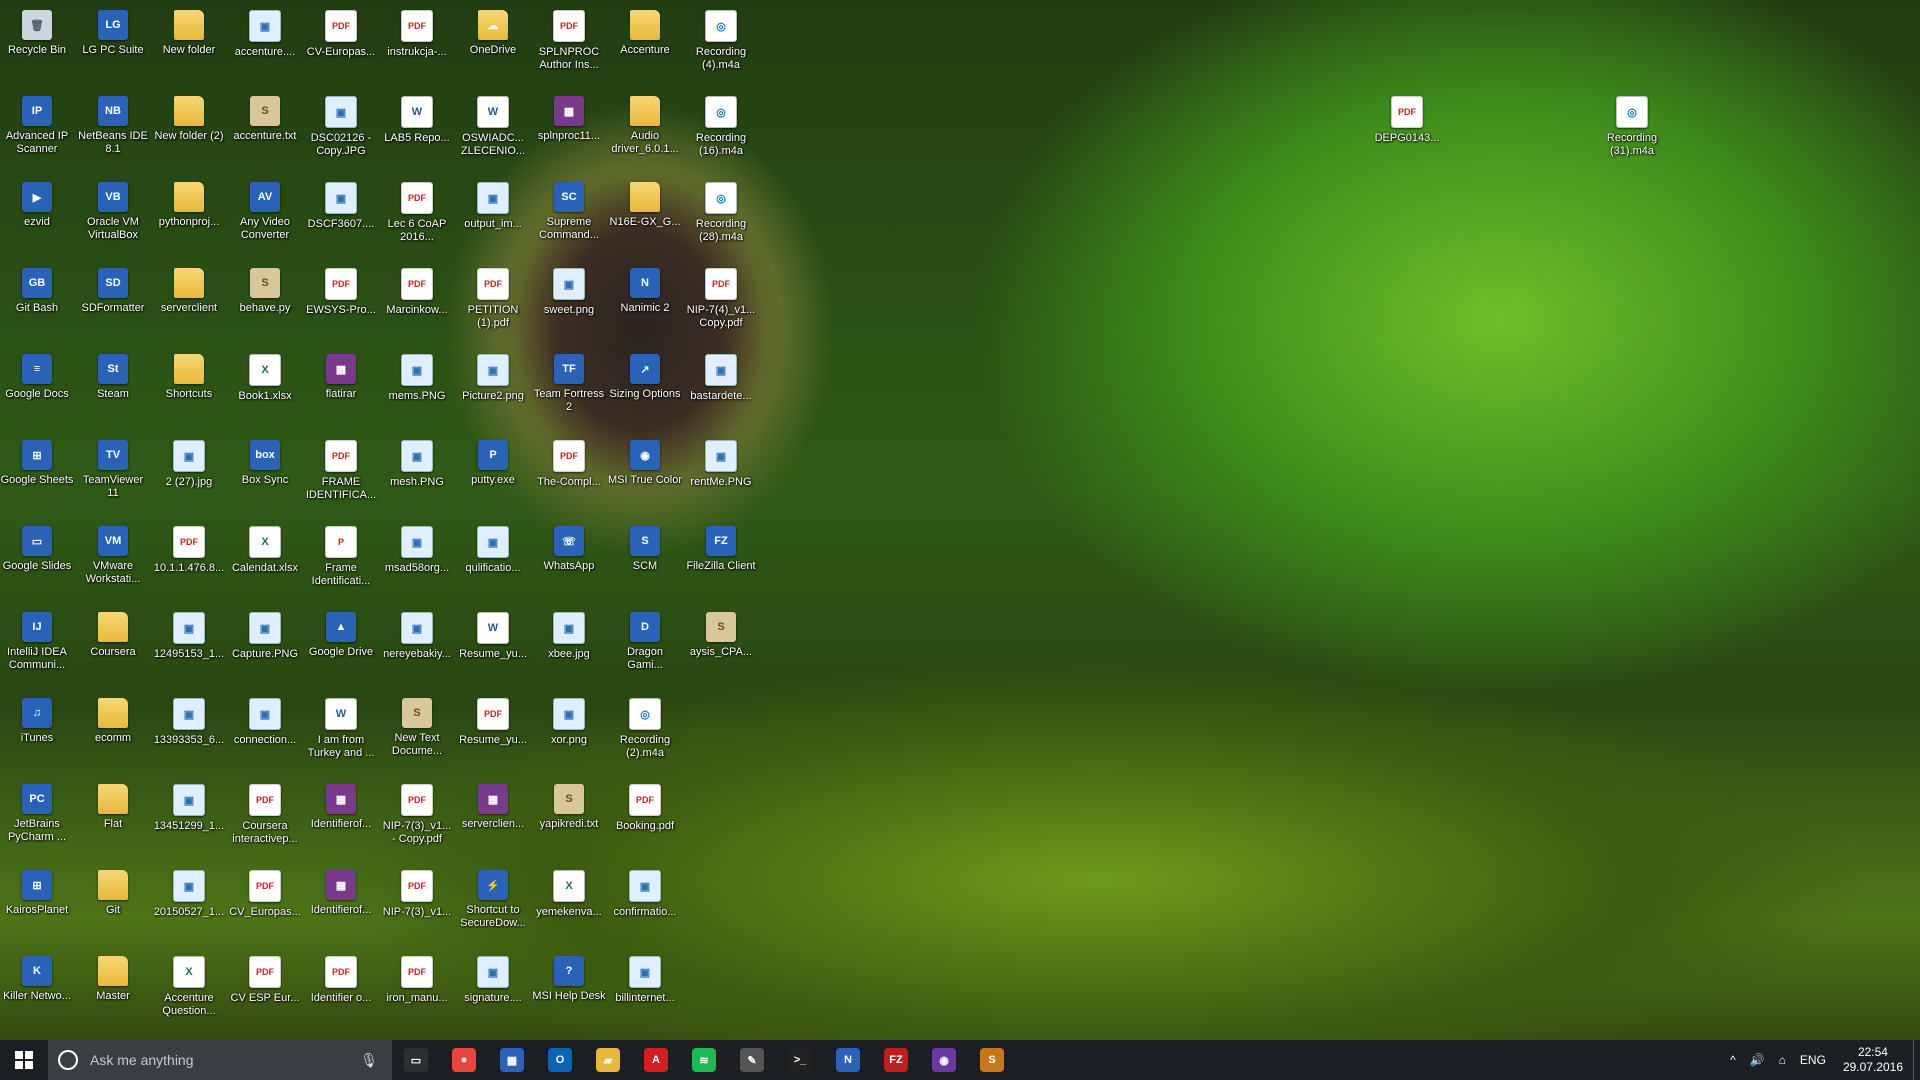  Describe the element at coordinates (800, 1060) in the screenshot. I see `taskbar-cmd-button: >_` at that location.